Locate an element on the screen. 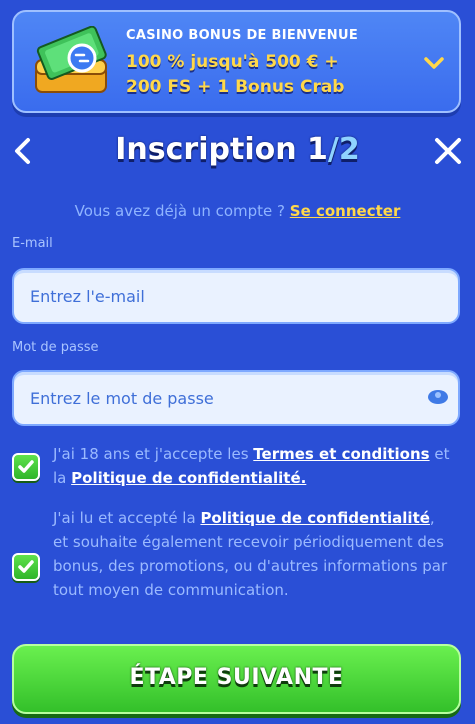  eye-icon is located at coordinates (438, 397).